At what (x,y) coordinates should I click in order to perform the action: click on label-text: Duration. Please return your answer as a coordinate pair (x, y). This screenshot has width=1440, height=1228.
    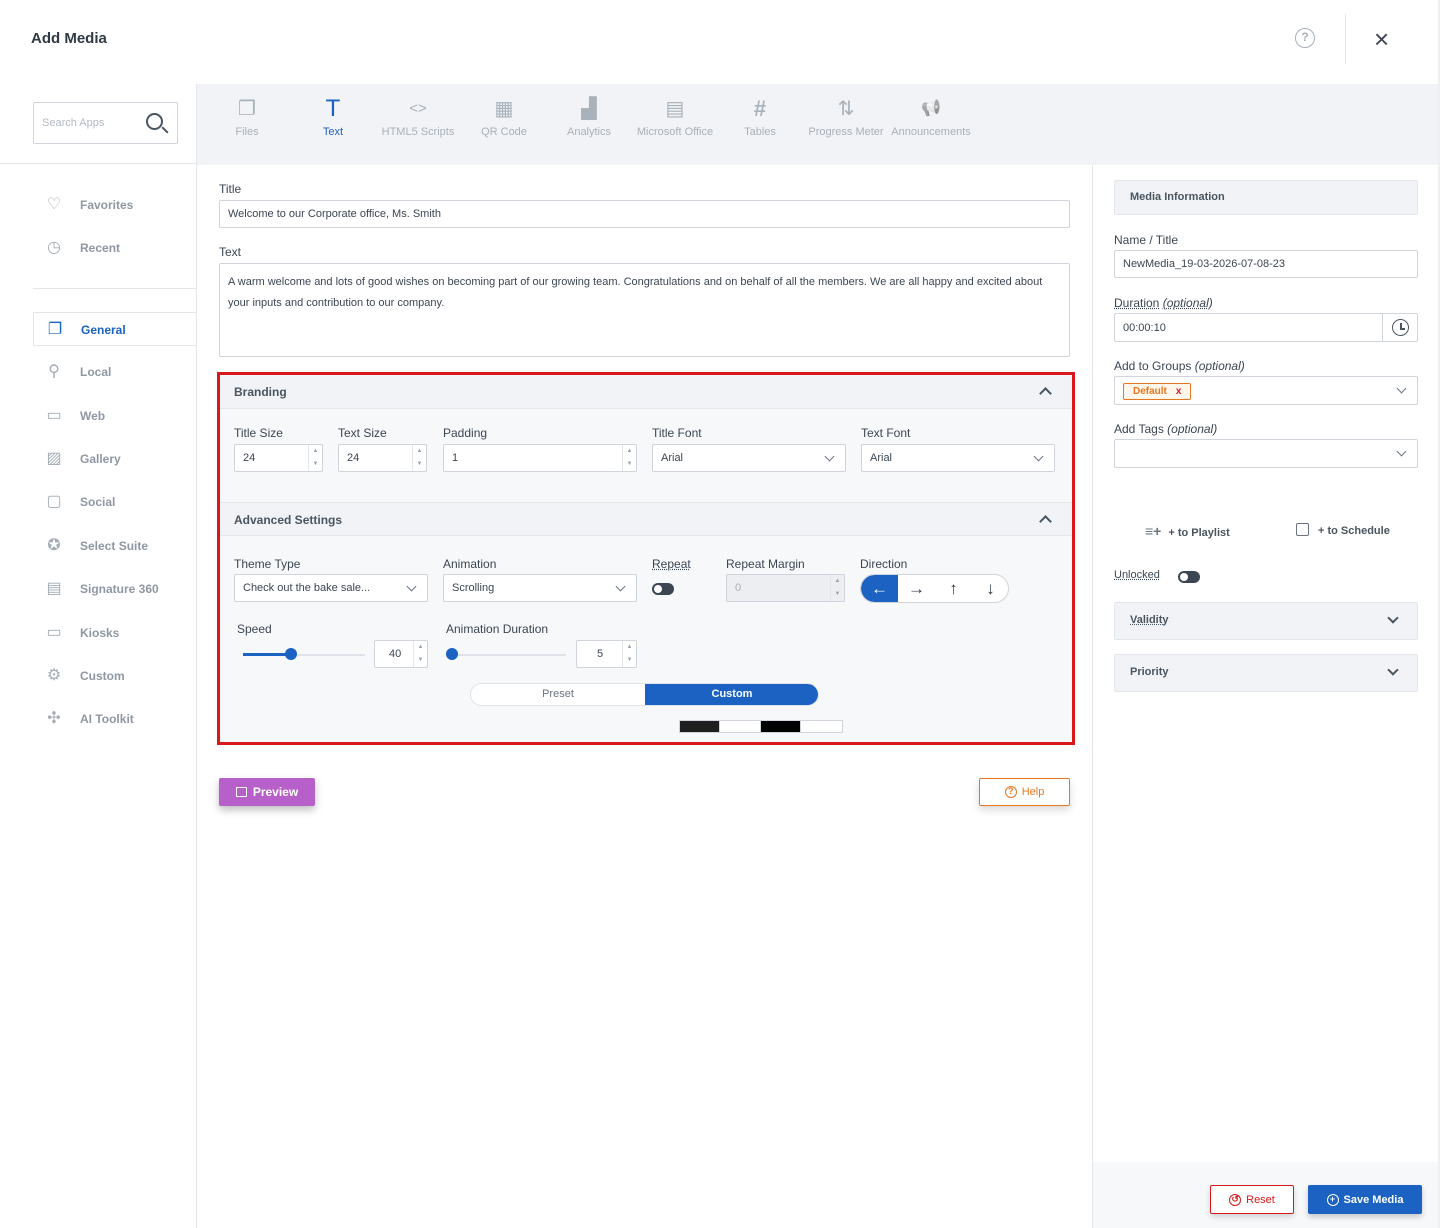
    Looking at the image, I should click on (1137, 303).